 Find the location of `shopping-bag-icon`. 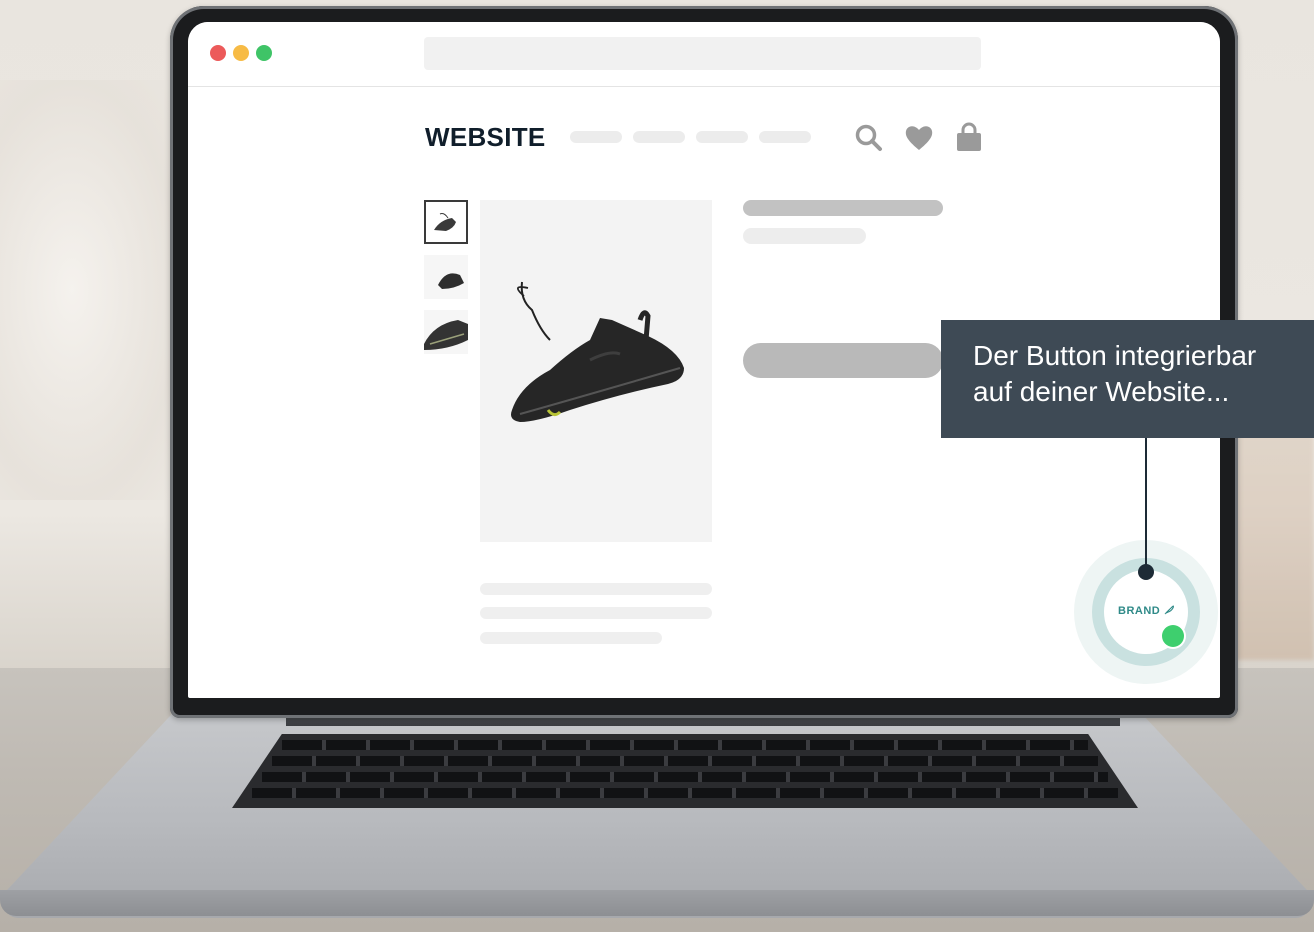

shopping-bag-icon is located at coordinates (969, 138).